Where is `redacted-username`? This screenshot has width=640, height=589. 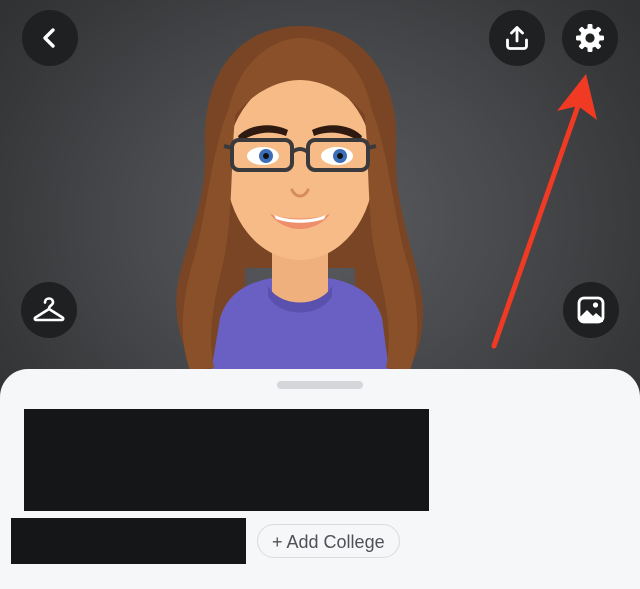
redacted-username is located at coordinates (128, 541).